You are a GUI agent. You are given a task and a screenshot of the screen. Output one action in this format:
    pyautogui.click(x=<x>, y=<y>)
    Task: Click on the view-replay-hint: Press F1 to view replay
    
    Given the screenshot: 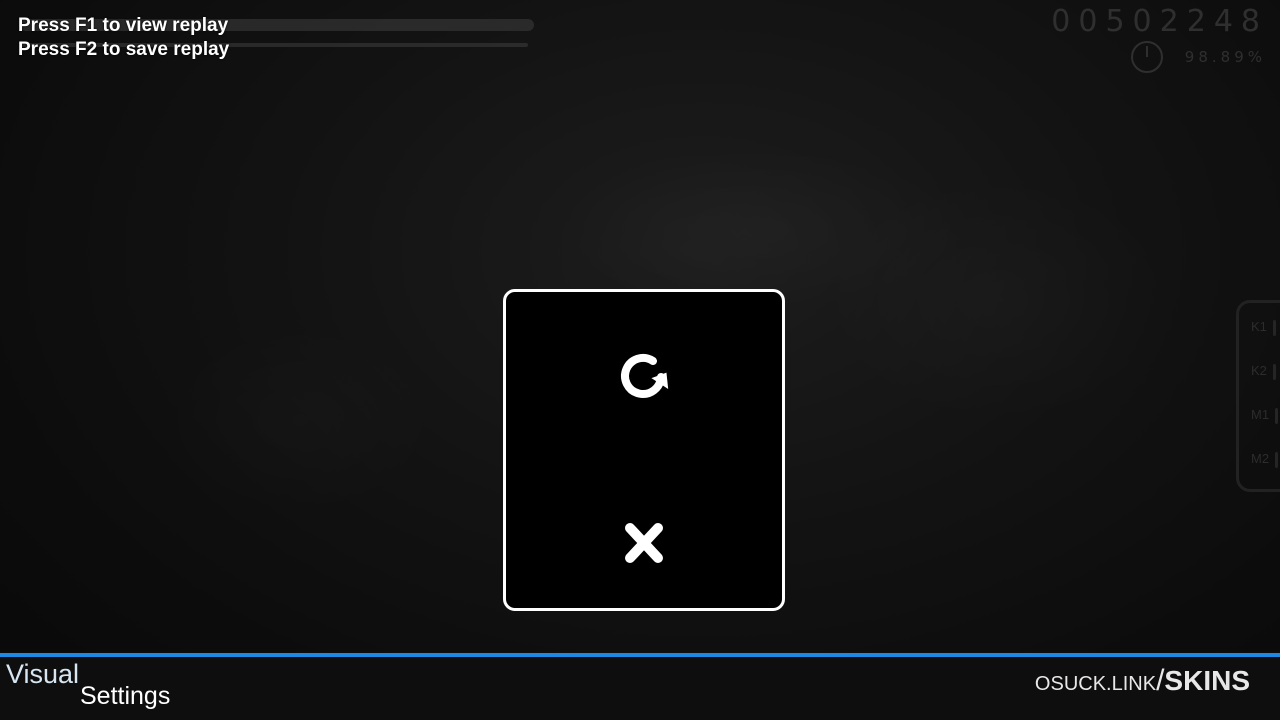 What is the action you would take?
    pyautogui.click(x=123, y=25)
    